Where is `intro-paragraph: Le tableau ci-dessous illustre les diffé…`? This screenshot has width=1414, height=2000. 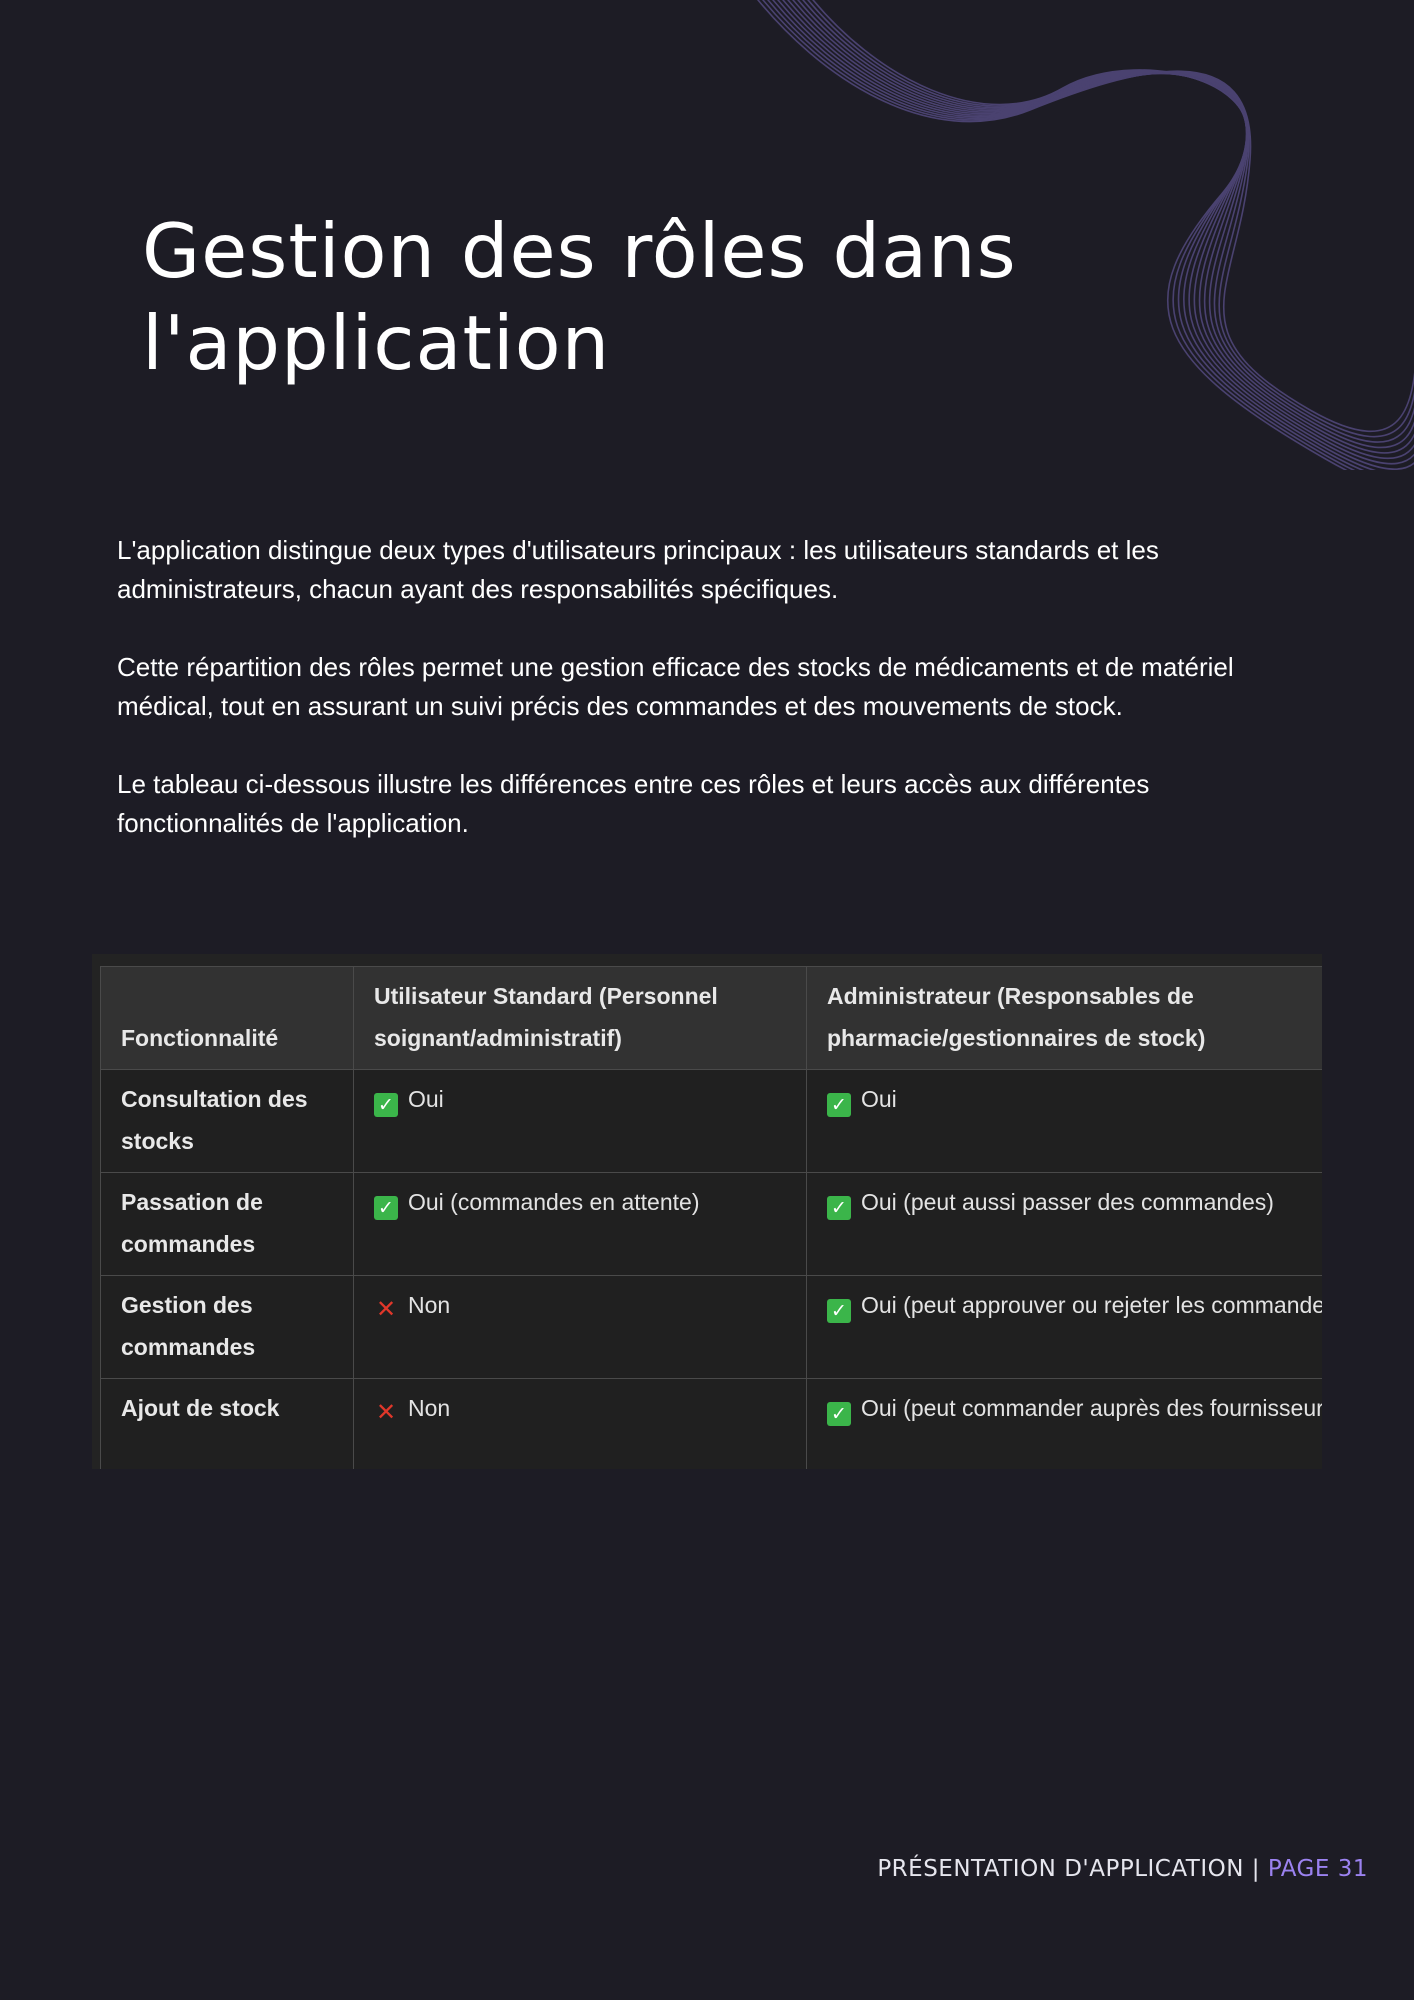
intro-paragraph: Le tableau ci-dessous illustre les diffé… is located at coordinates (633, 803).